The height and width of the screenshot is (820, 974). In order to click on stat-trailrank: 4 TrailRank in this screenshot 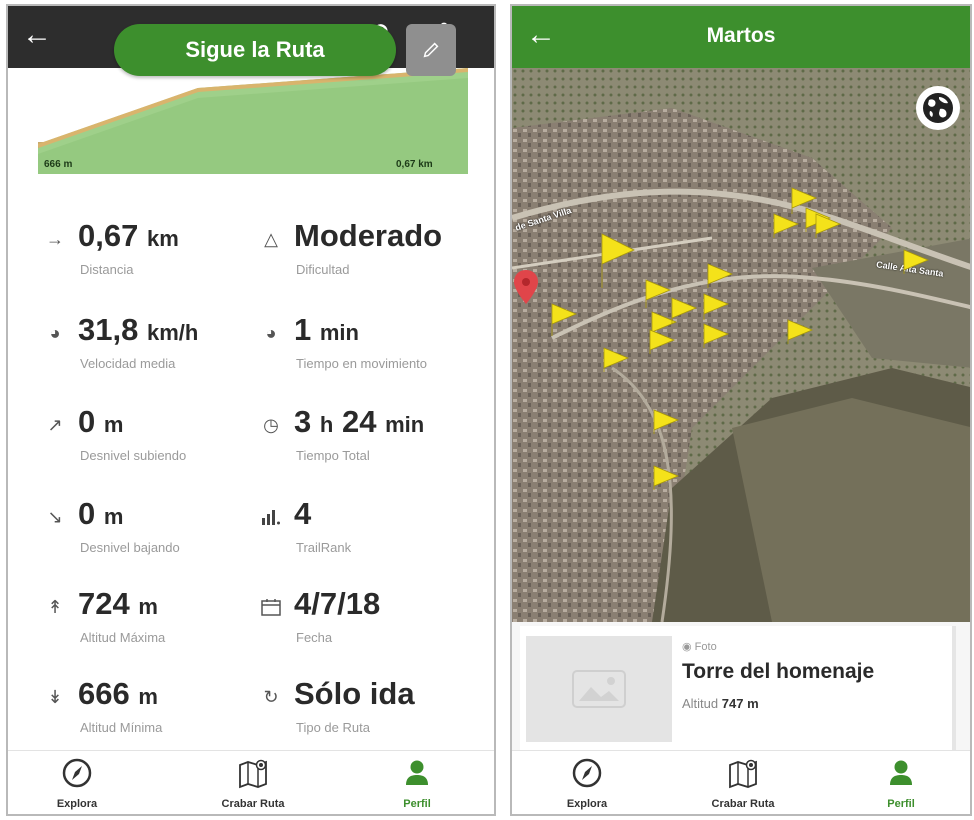, I will do `click(375, 541)`.